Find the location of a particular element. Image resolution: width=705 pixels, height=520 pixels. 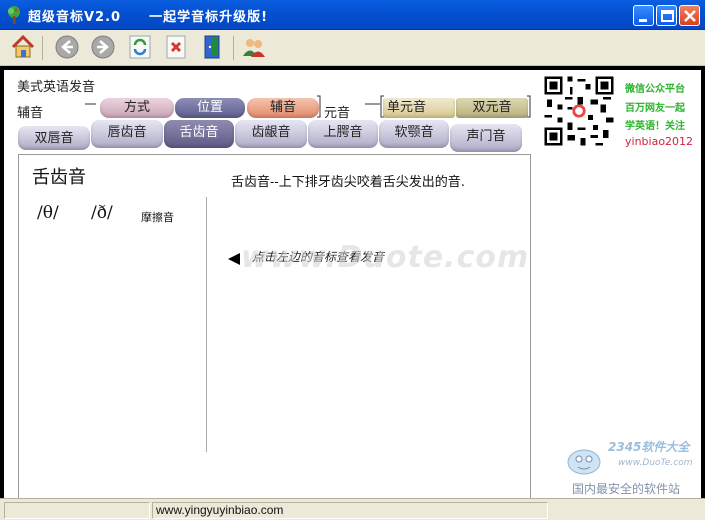

bracket-right-icon is located at coordinates (319, 106).